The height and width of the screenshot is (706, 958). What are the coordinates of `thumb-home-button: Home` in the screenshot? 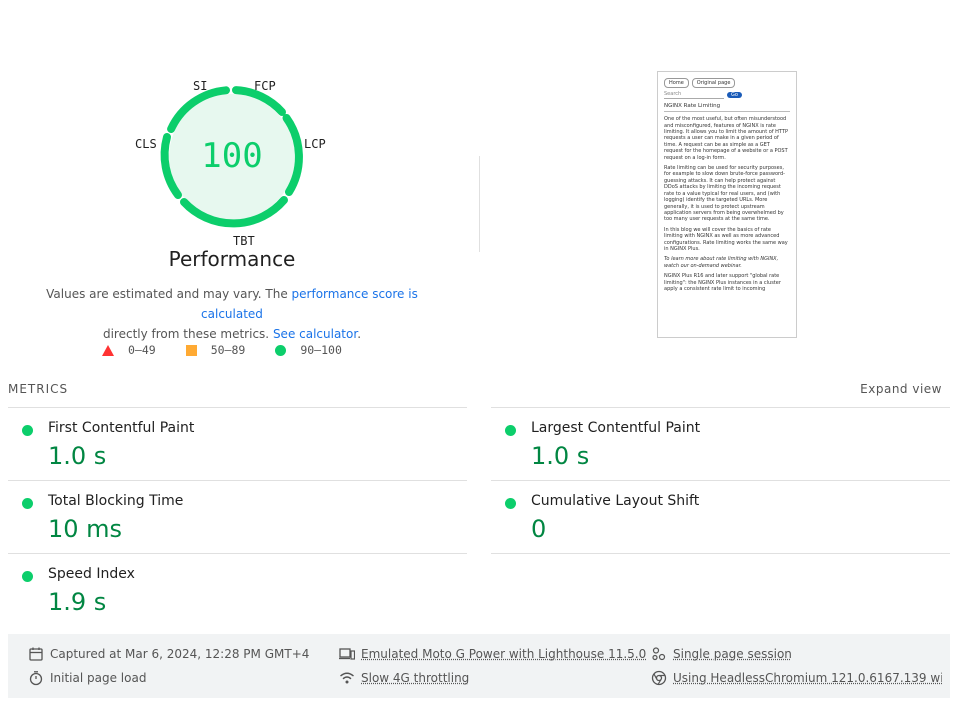 It's located at (676, 83).